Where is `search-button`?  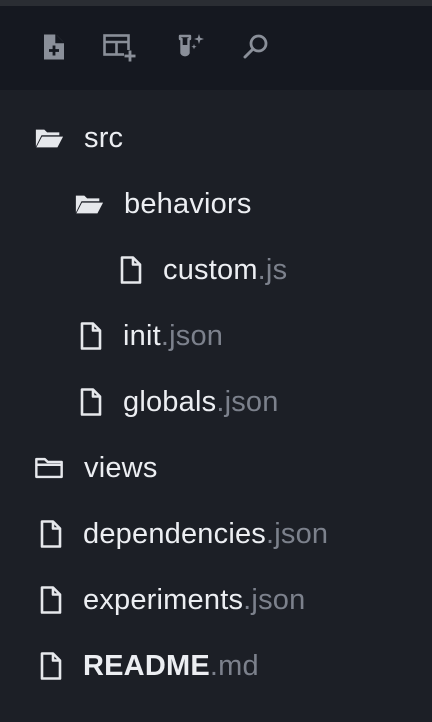
search-button is located at coordinates (256, 47).